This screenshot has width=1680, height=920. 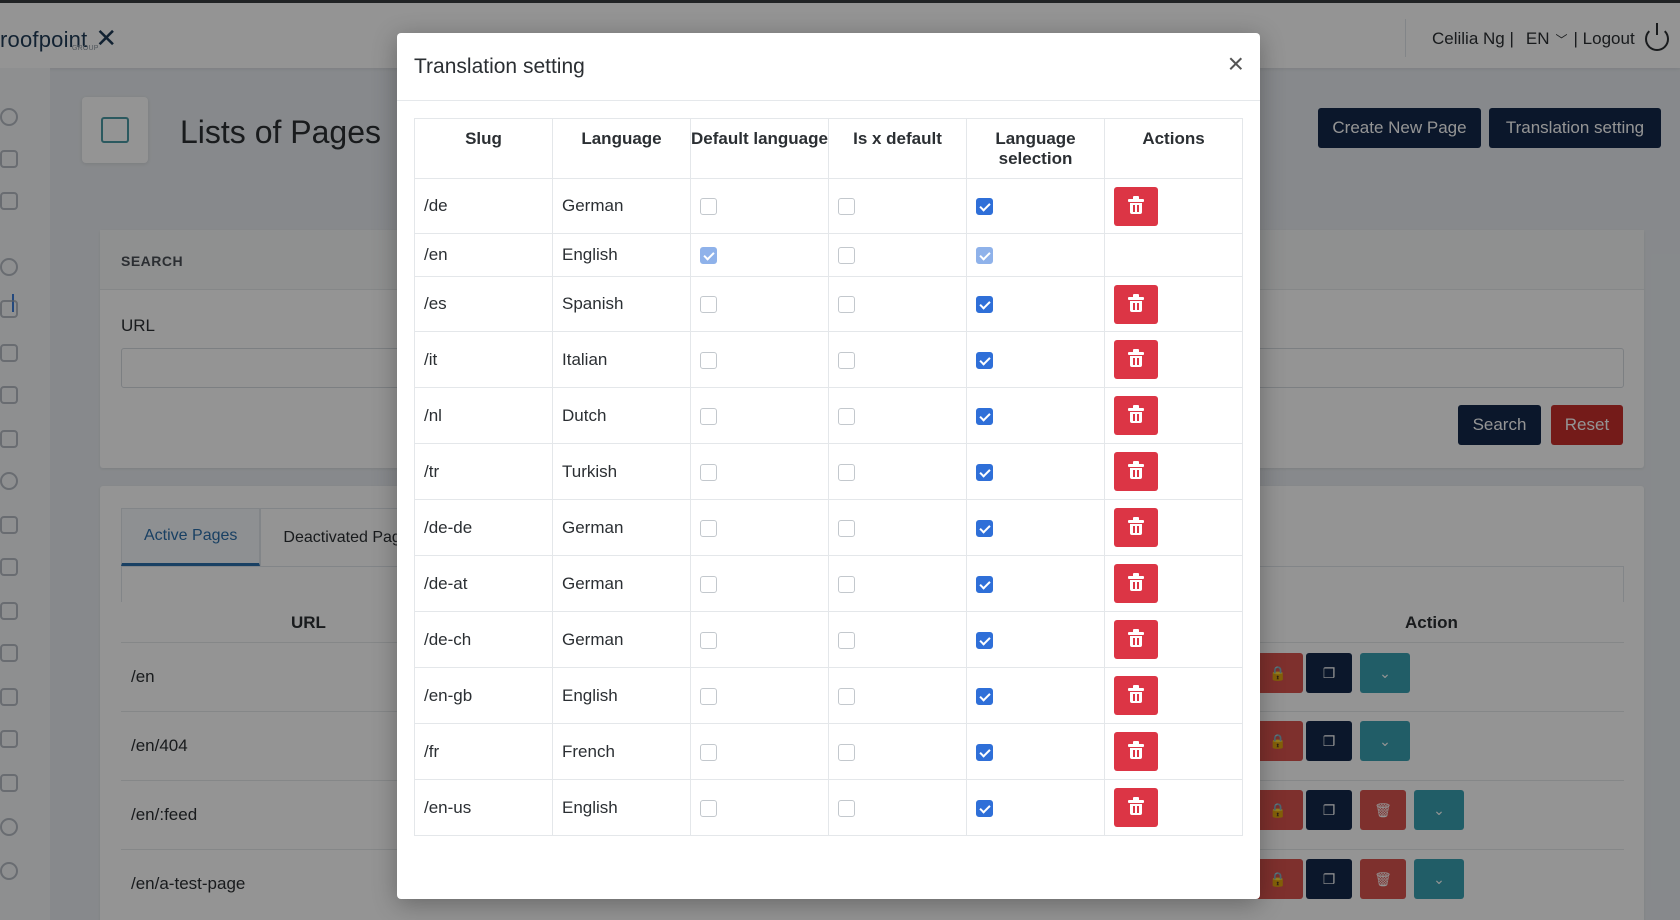 What do you see at coordinates (828, 695) in the screenshot?
I see `translation-row: /en-gb English` at bounding box center [828, 695].